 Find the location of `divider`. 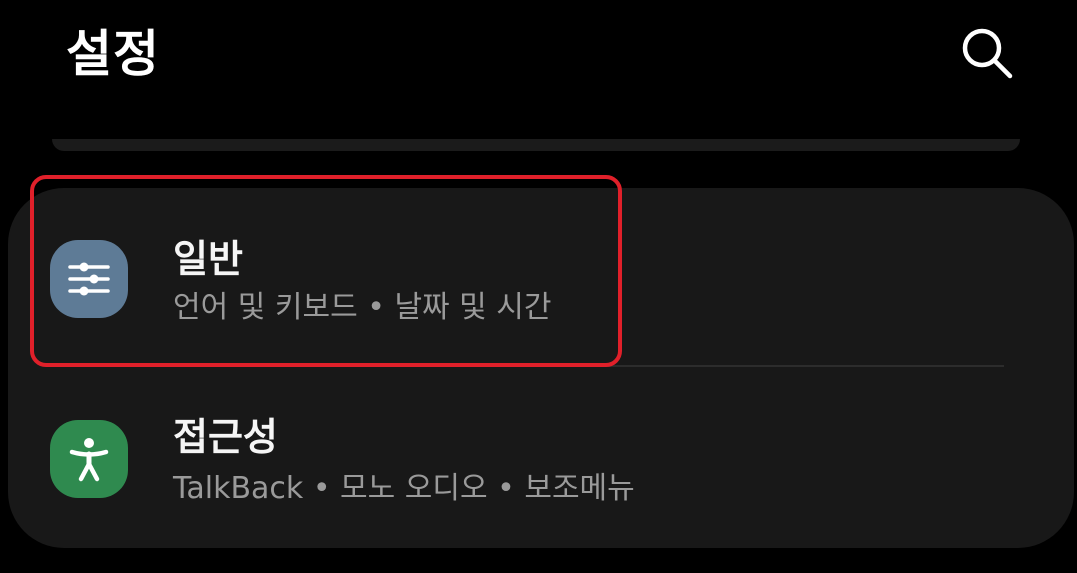

divider is located at coordinates (591, 366).